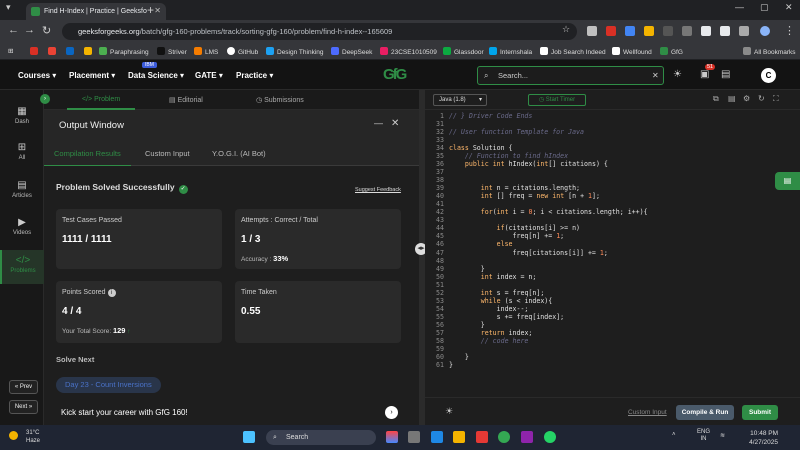 The image size is (800, 450). Describe the element at coordinates (35, 51) in the screenshot. I see `bookmark-youtube` at that location.